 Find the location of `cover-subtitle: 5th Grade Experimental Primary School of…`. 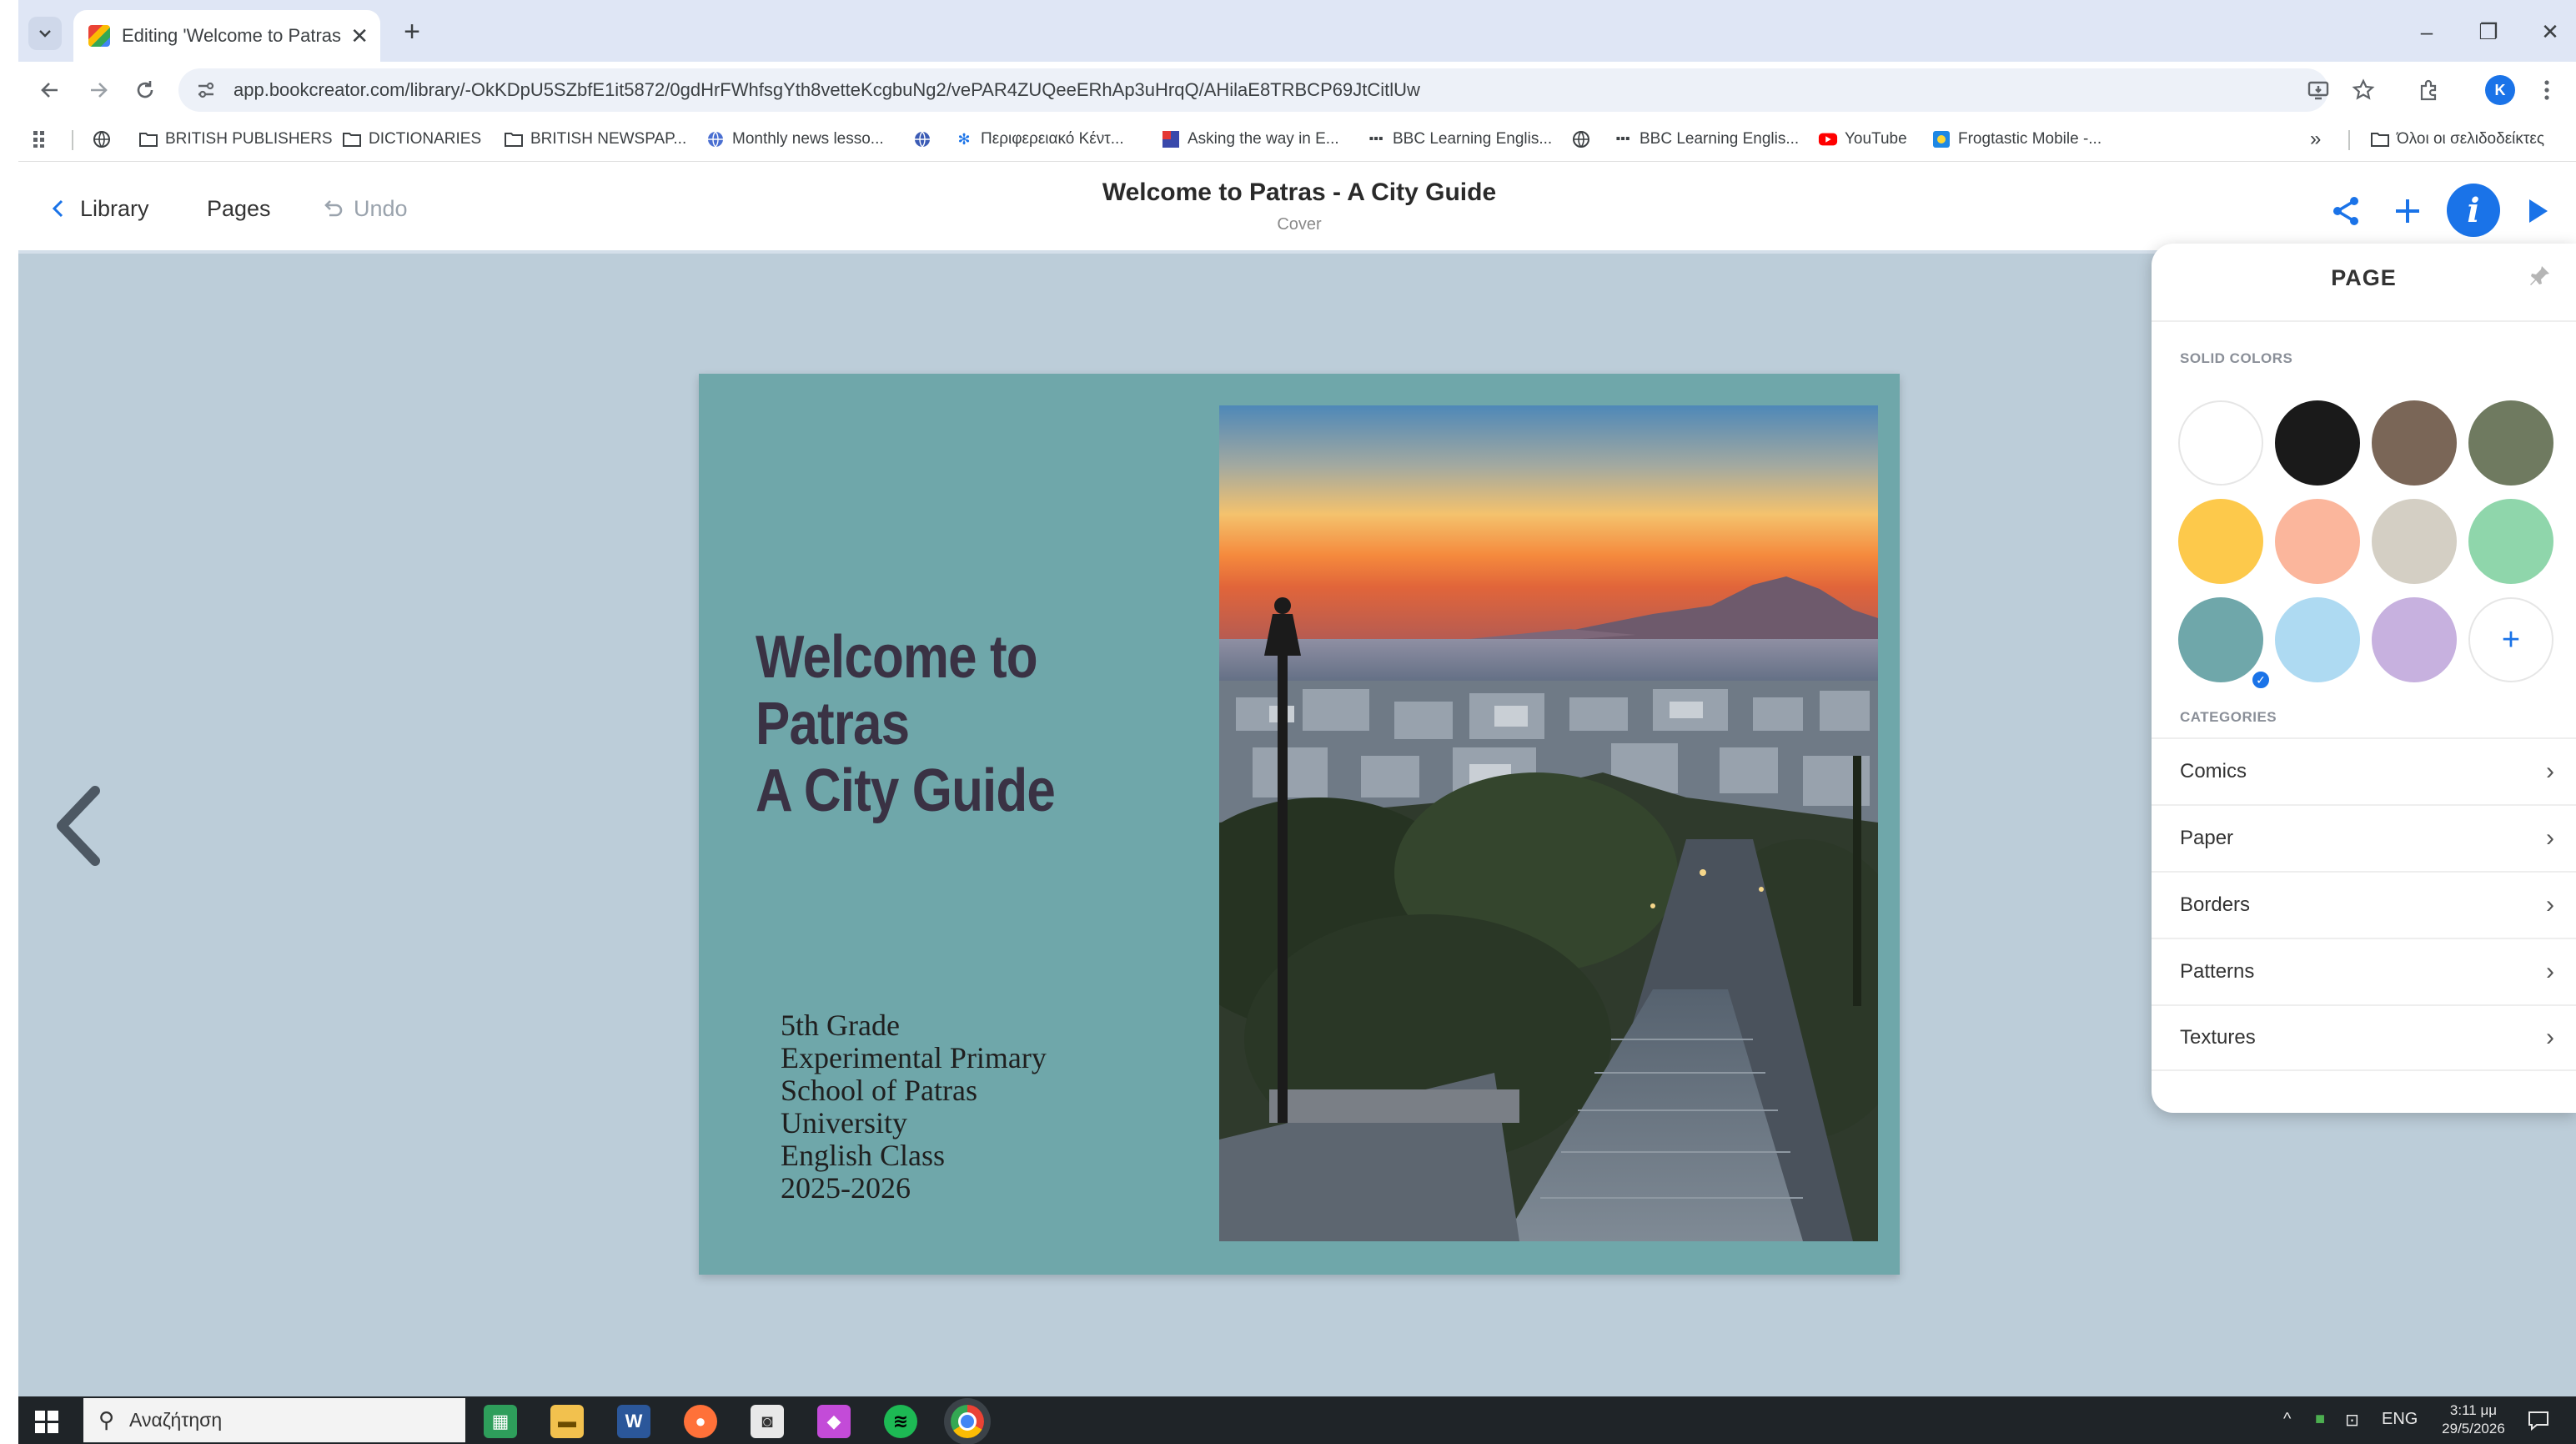

cover-subtitle: 5th Grade Experimental Primary School of… is located at coordinates (997, 1107).